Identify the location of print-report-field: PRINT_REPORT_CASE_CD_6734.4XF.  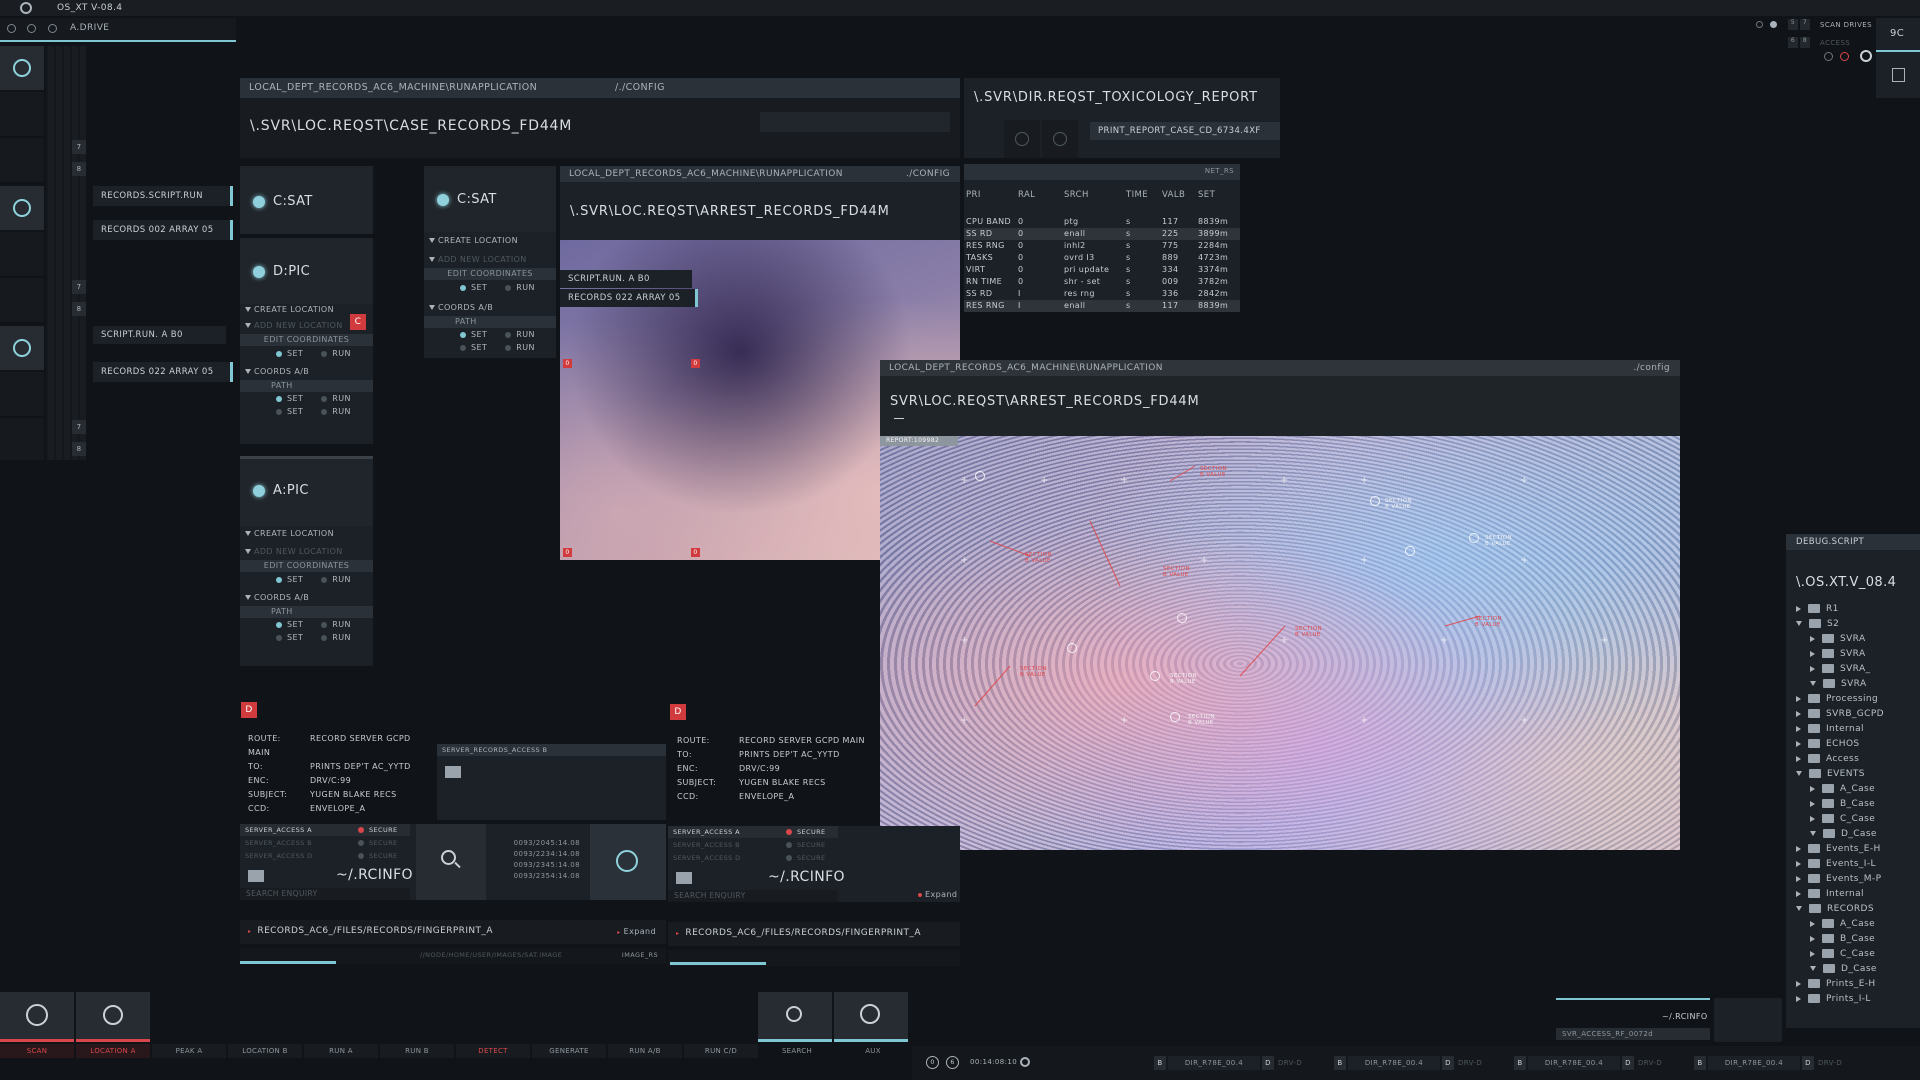
(1185, 131).